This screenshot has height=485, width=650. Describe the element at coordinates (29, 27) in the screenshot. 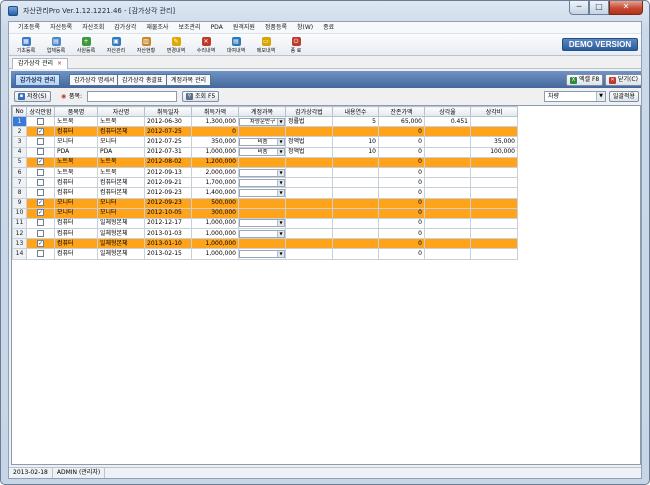

I see `menu-item-1: 기초등록` at that location.